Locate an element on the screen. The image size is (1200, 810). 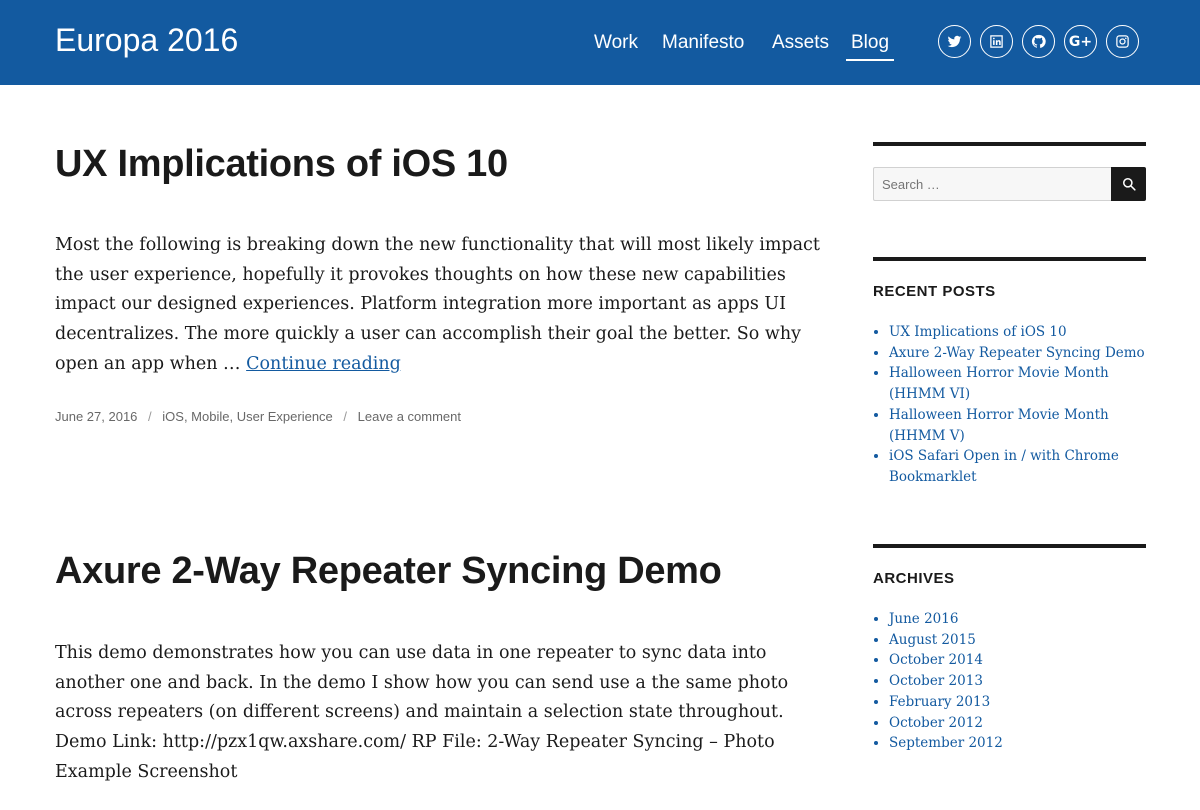
list-item: Axure 2-Way Repeater Syncing Demo is located at coordinates (1017, 353).